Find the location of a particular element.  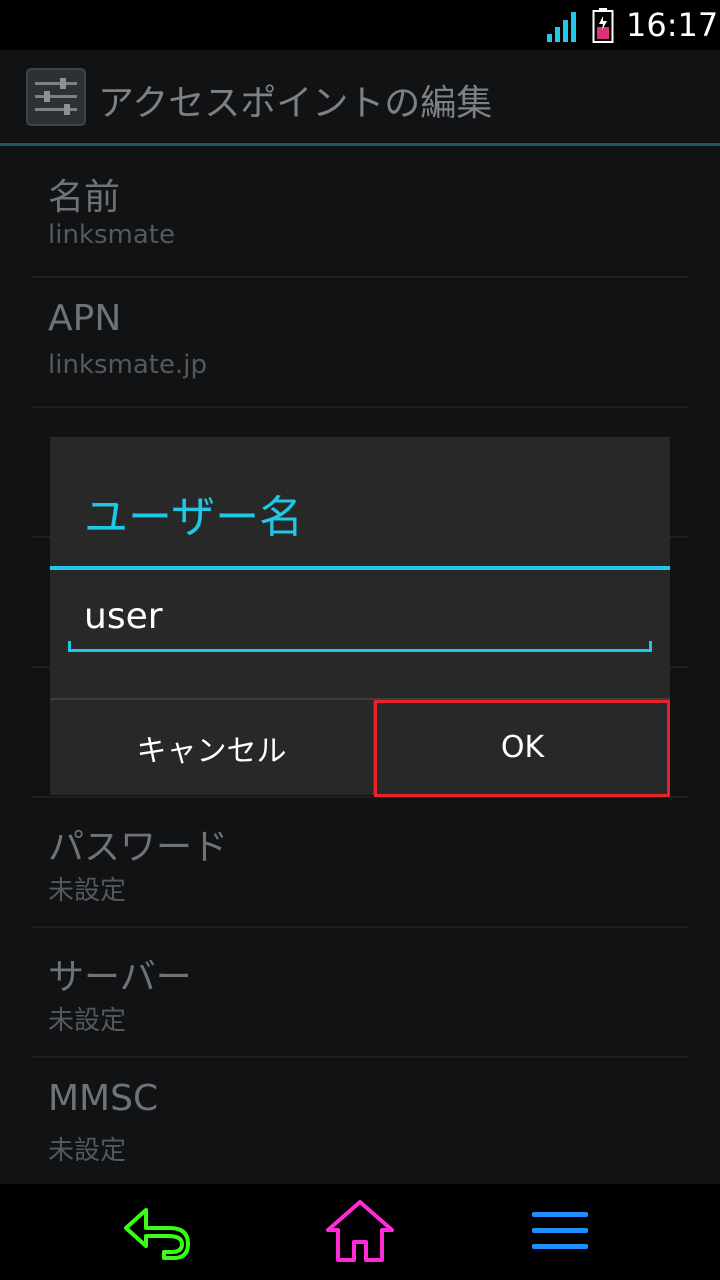

back-icon is located at coordinates (156, 1231).